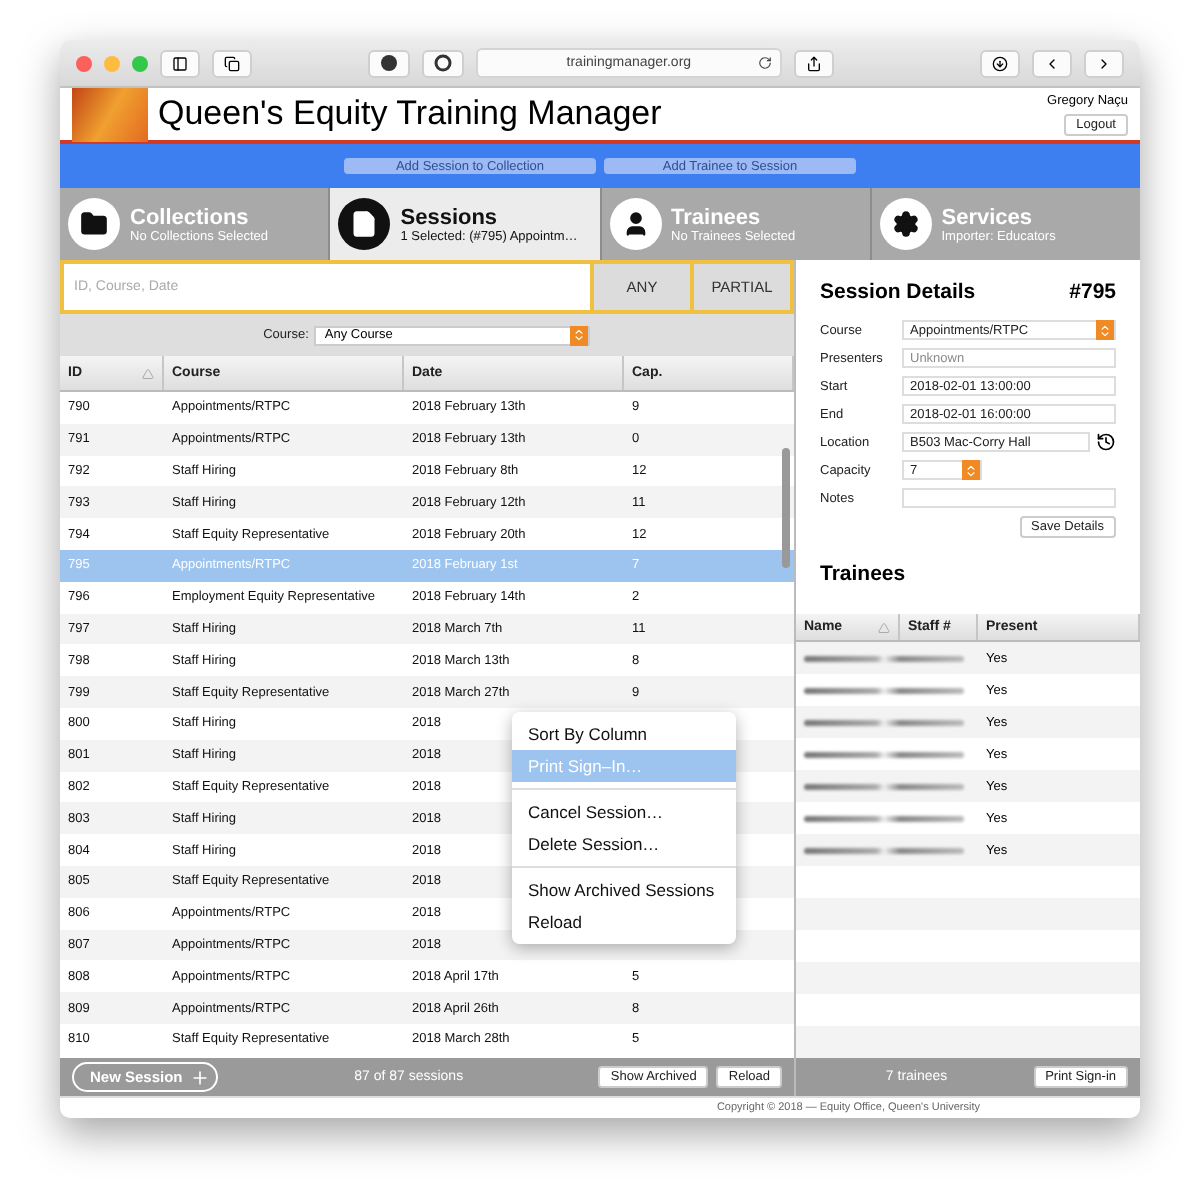 The height and width of the screenshot is (1198, 1200). What do you see at coordinates (898, 292) in the screenshot?
I see `details-title: Session Details` at bounding box center [898, 292].